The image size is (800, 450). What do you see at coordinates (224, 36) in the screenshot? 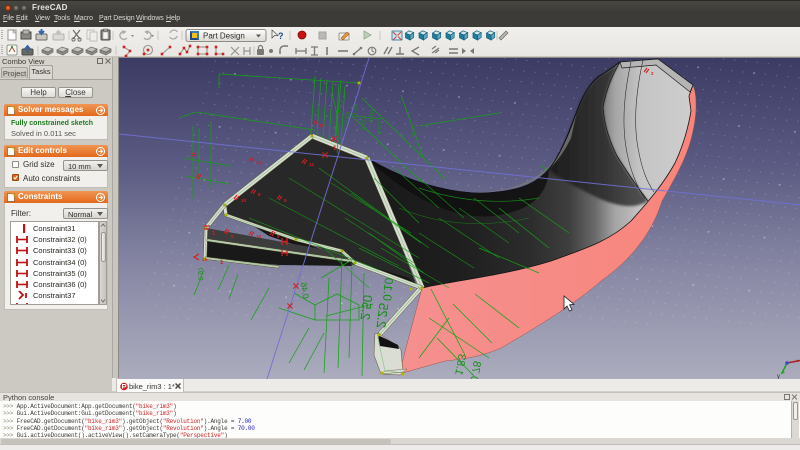
I see `svg-text: Part Design` at bounding box center [224, 36].